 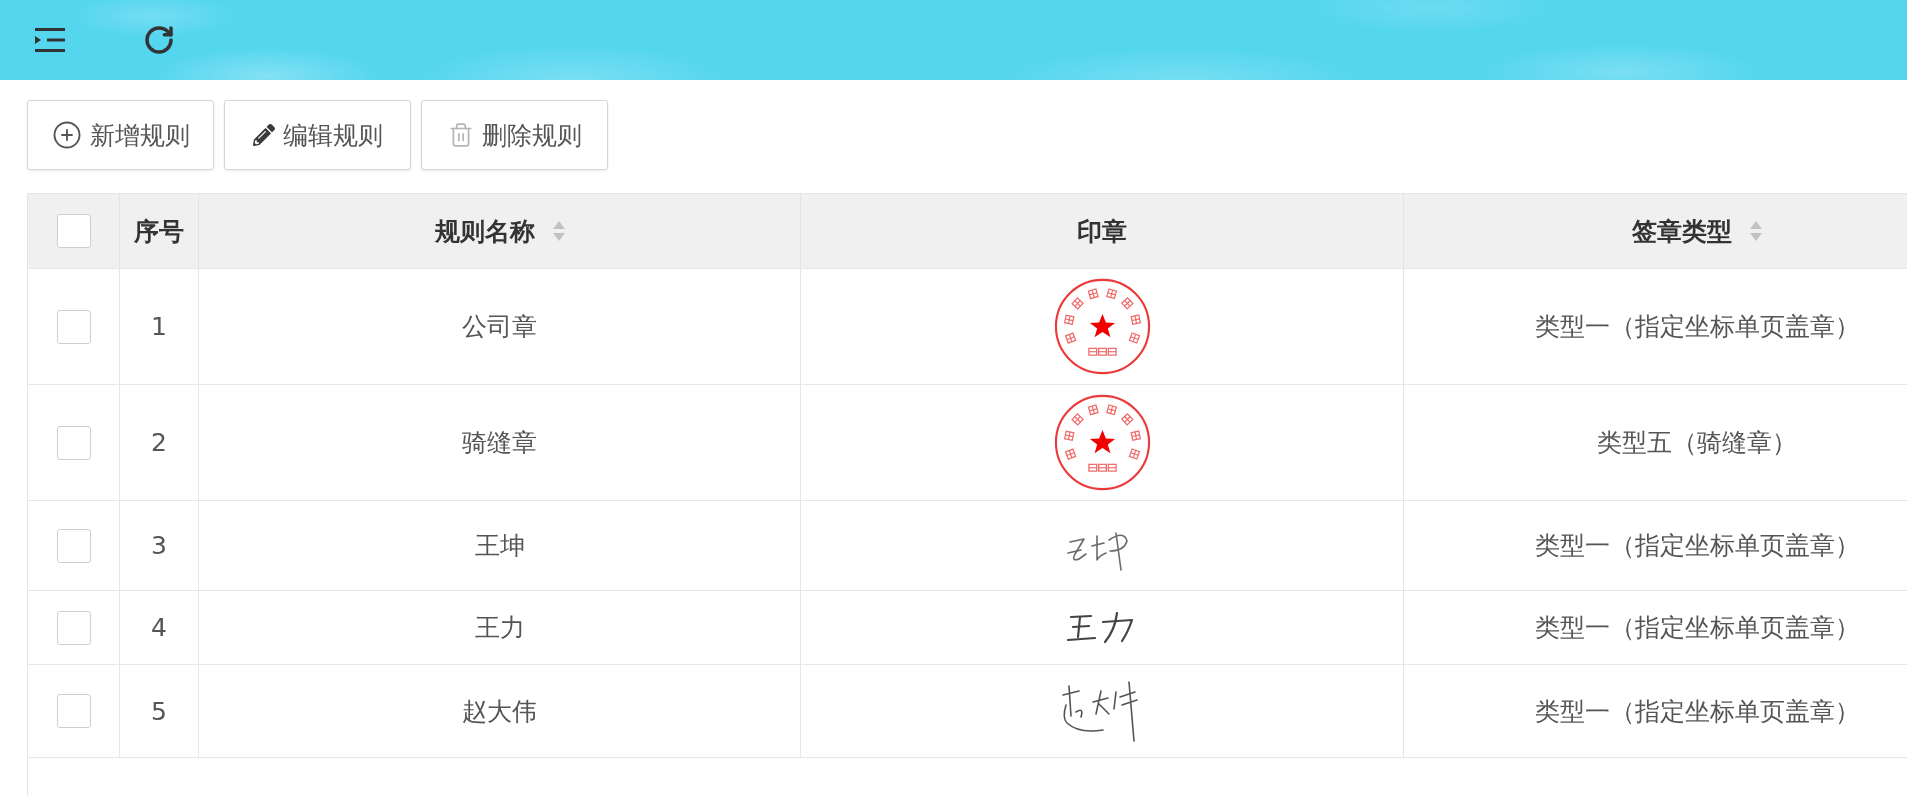 What do you see at coordinates (159, 545) in the screenshot?
I see `table-cell: 3` at bounding box center [159, 545].